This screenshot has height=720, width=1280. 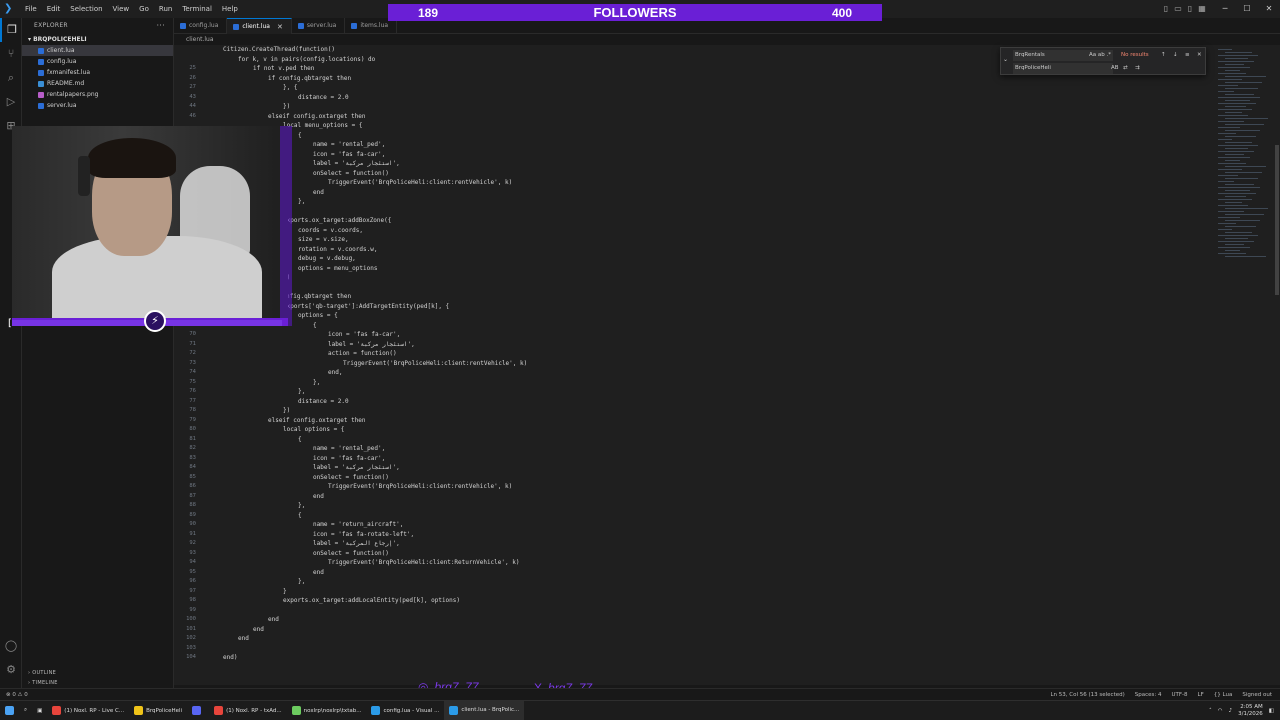 I want to click on taskbar-search-button: ⌕, so click(x=25, y=710).